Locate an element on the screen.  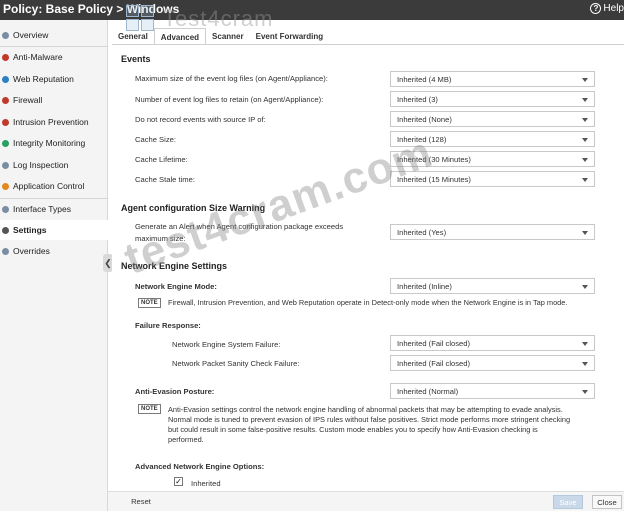
interface-types-icon is located at coordinates (5, 209).